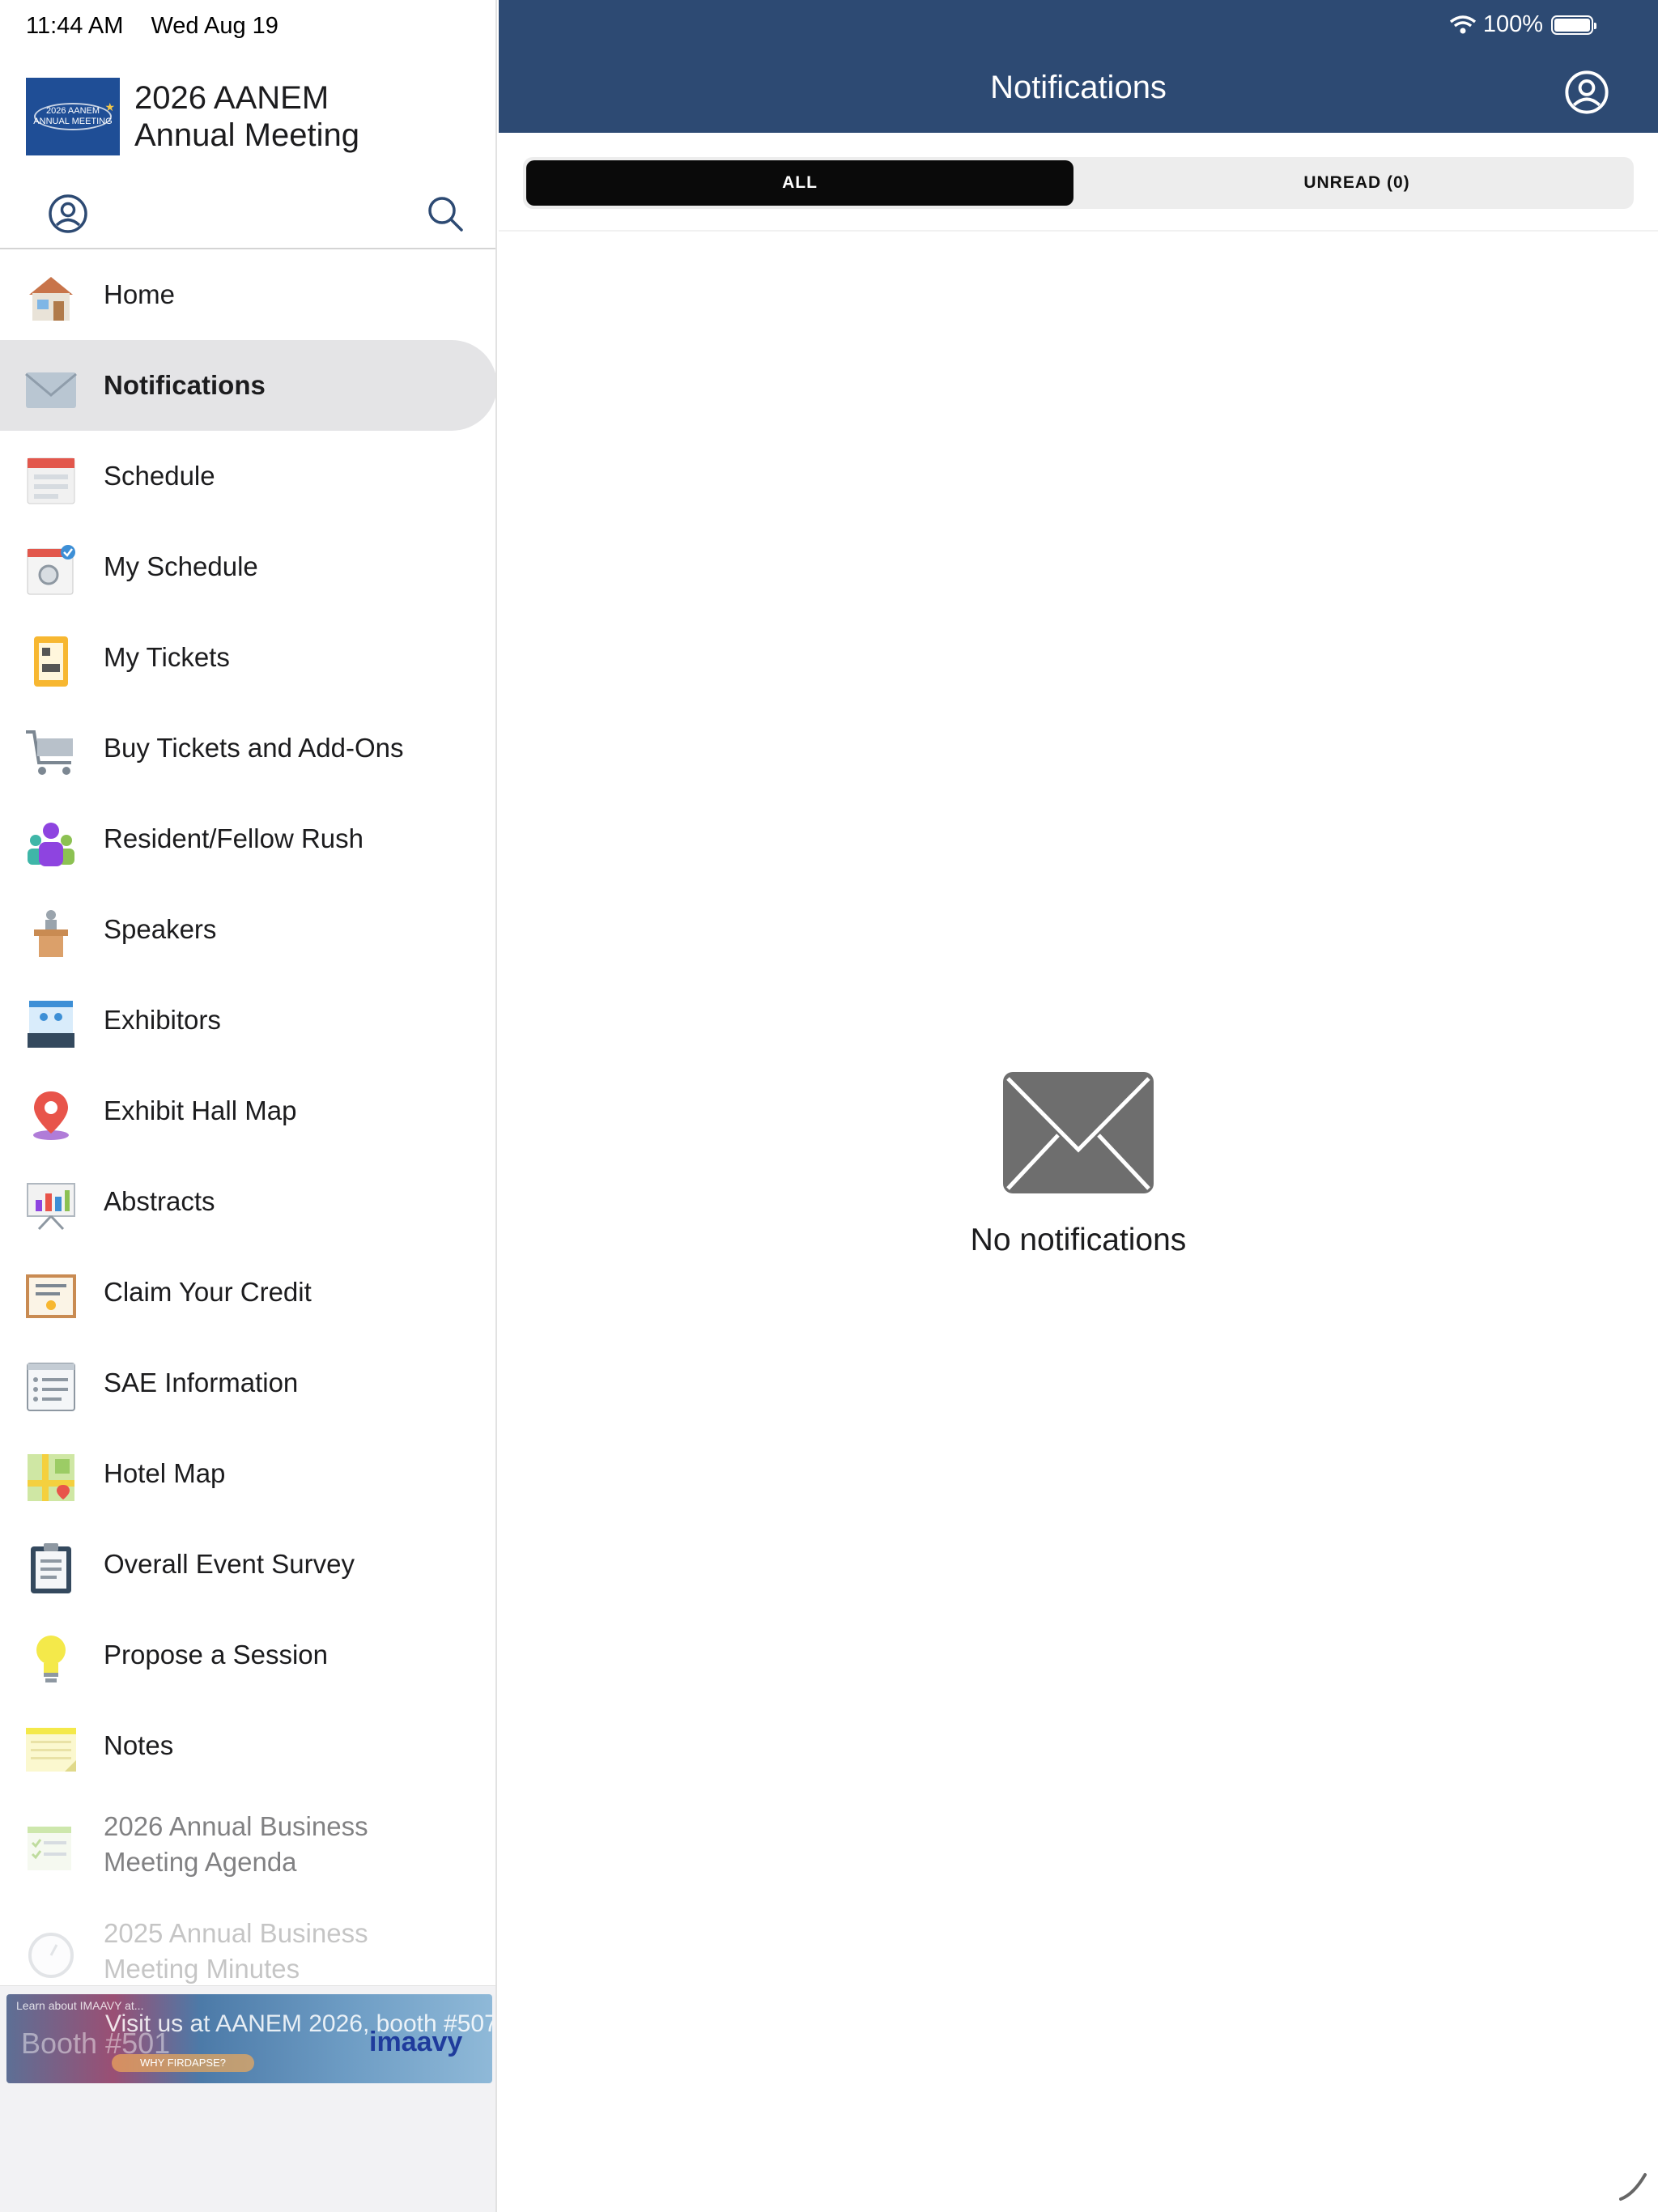 This screenshot has width=1658, height=2212. Describe the element at coordinates (183, 2063) in the screenshot. I see `banner-pill: WHY FIRDAPSE?` at that location.